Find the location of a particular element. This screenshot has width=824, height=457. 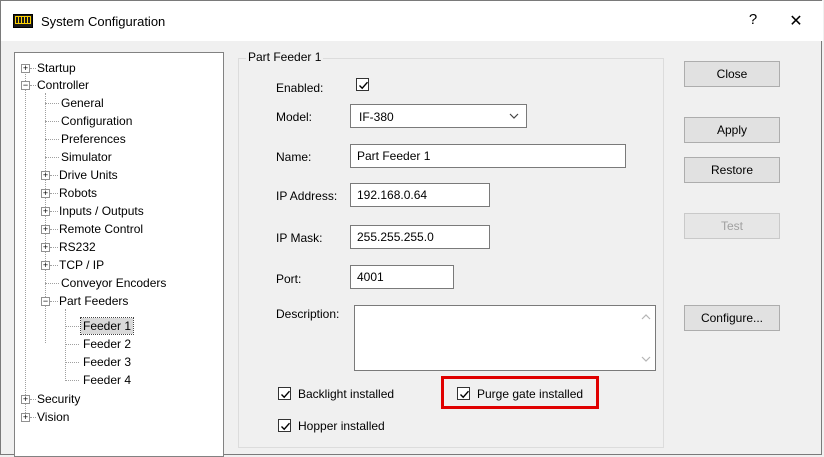

scroll-down-icon is located at coordinates (646, 359).